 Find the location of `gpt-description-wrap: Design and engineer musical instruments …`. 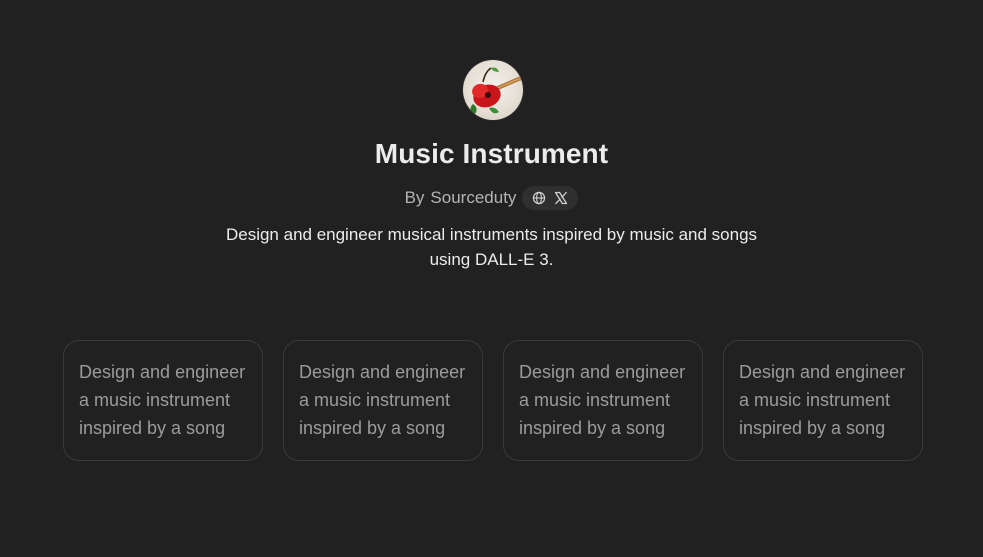

gpt-description-wrap: Design and engineer musical instruments … is located at coordinates (491, 247).